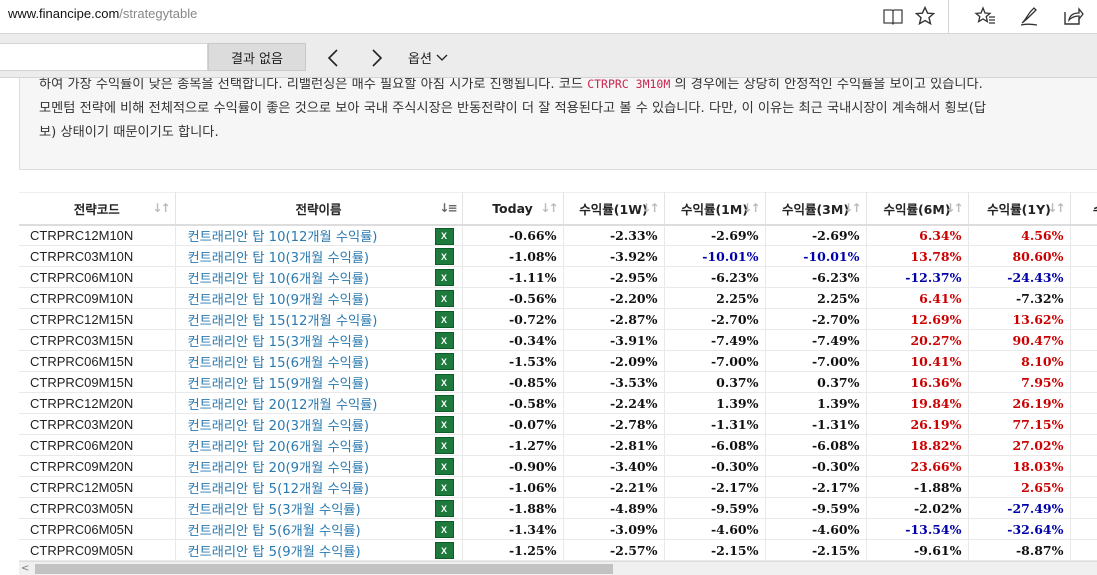 This screenshot has height=575, width=1097. What do you see at coordinates (513, 256) in the screenshot?
I see `return-today-cell: -1.08%` at bounding box center [513, 256].